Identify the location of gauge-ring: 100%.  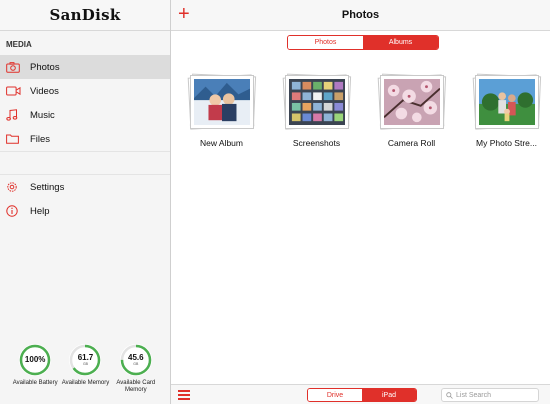
(35, 360).